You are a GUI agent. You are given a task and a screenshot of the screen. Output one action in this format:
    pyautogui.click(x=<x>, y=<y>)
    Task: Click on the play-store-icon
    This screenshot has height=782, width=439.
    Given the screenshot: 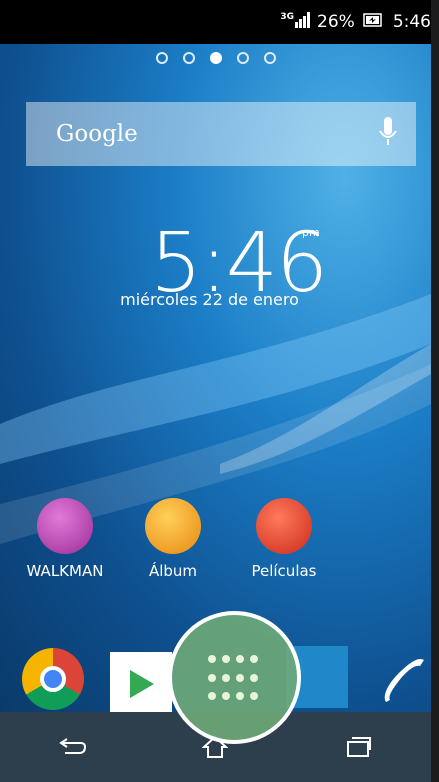 What is the action you would take?
    pyautogui.click(x=141, y=682)
    